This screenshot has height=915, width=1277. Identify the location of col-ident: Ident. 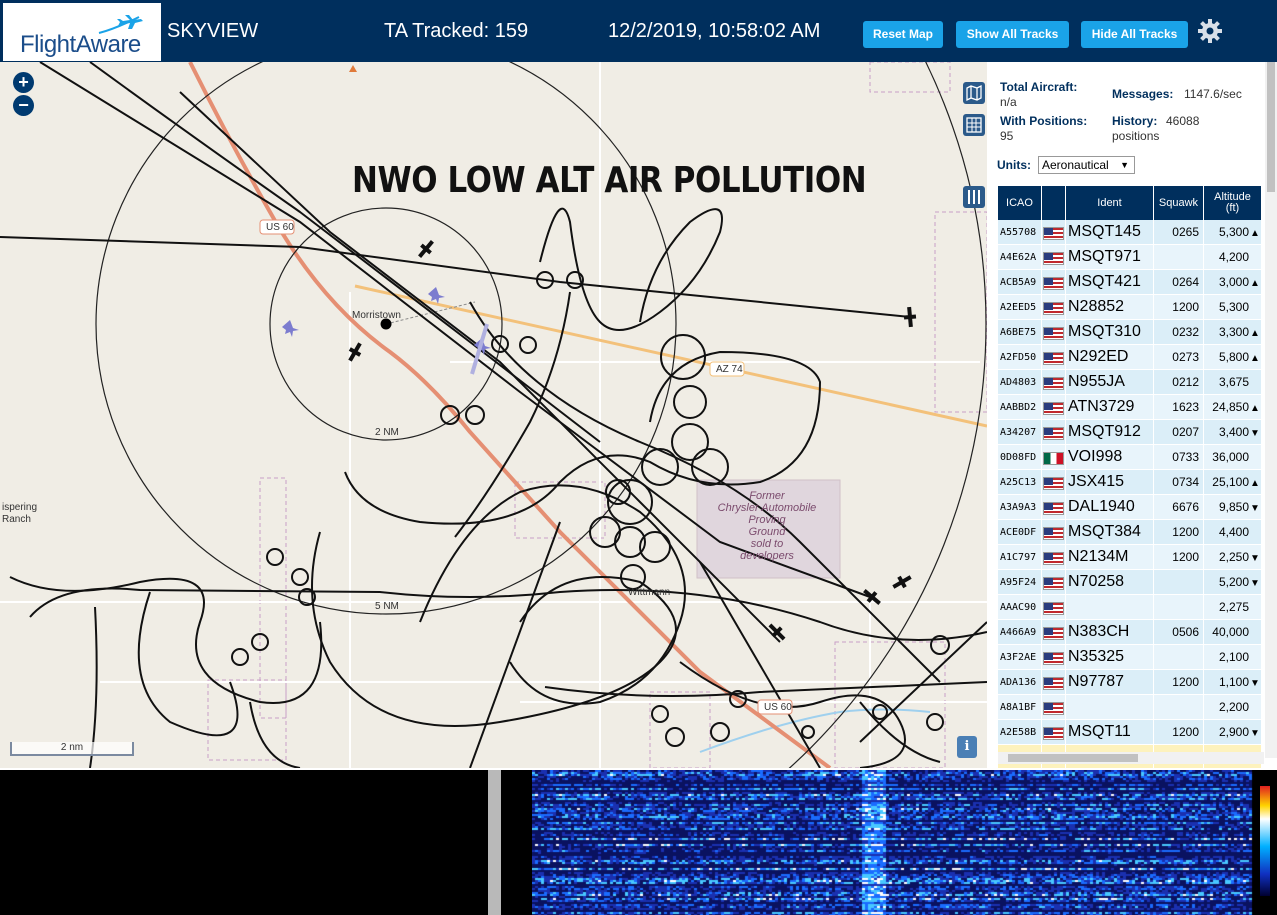
(1110, 203).